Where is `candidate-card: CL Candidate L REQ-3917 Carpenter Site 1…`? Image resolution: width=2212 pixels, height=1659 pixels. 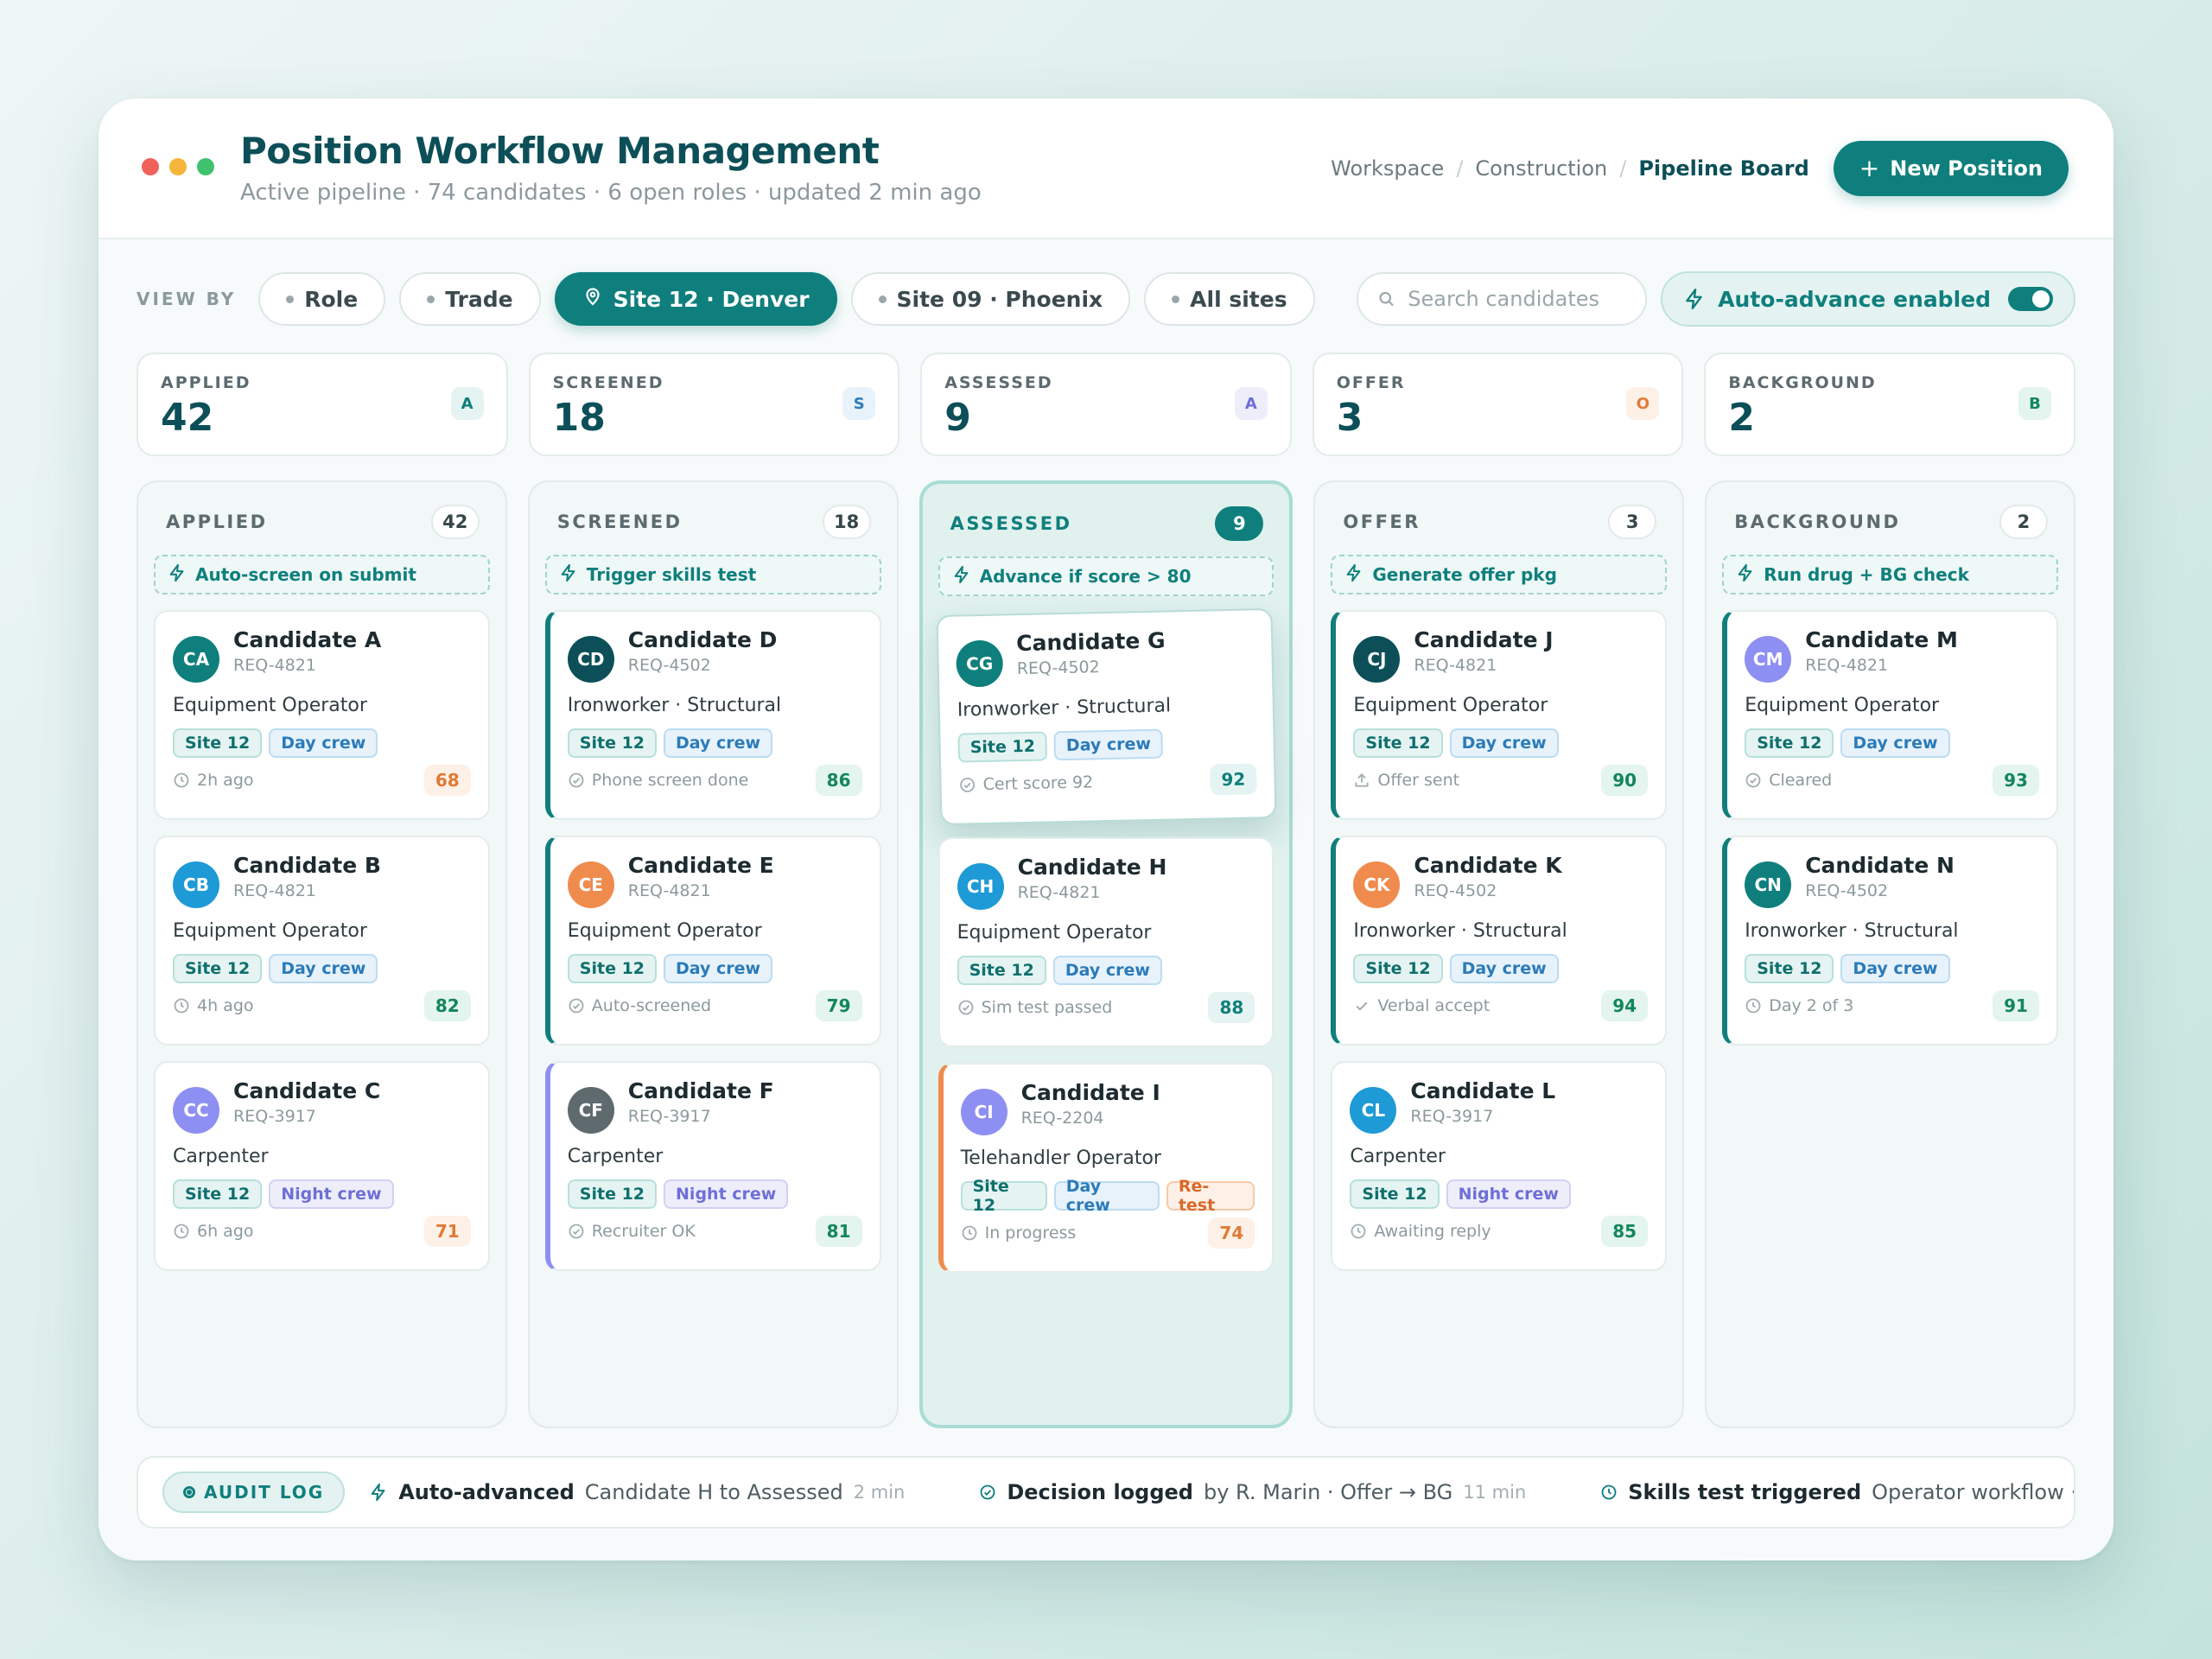
candidate-card: CL Candidate L REQ-3917 Carpenter Site 1… is located at coordinates (1499, 1166).